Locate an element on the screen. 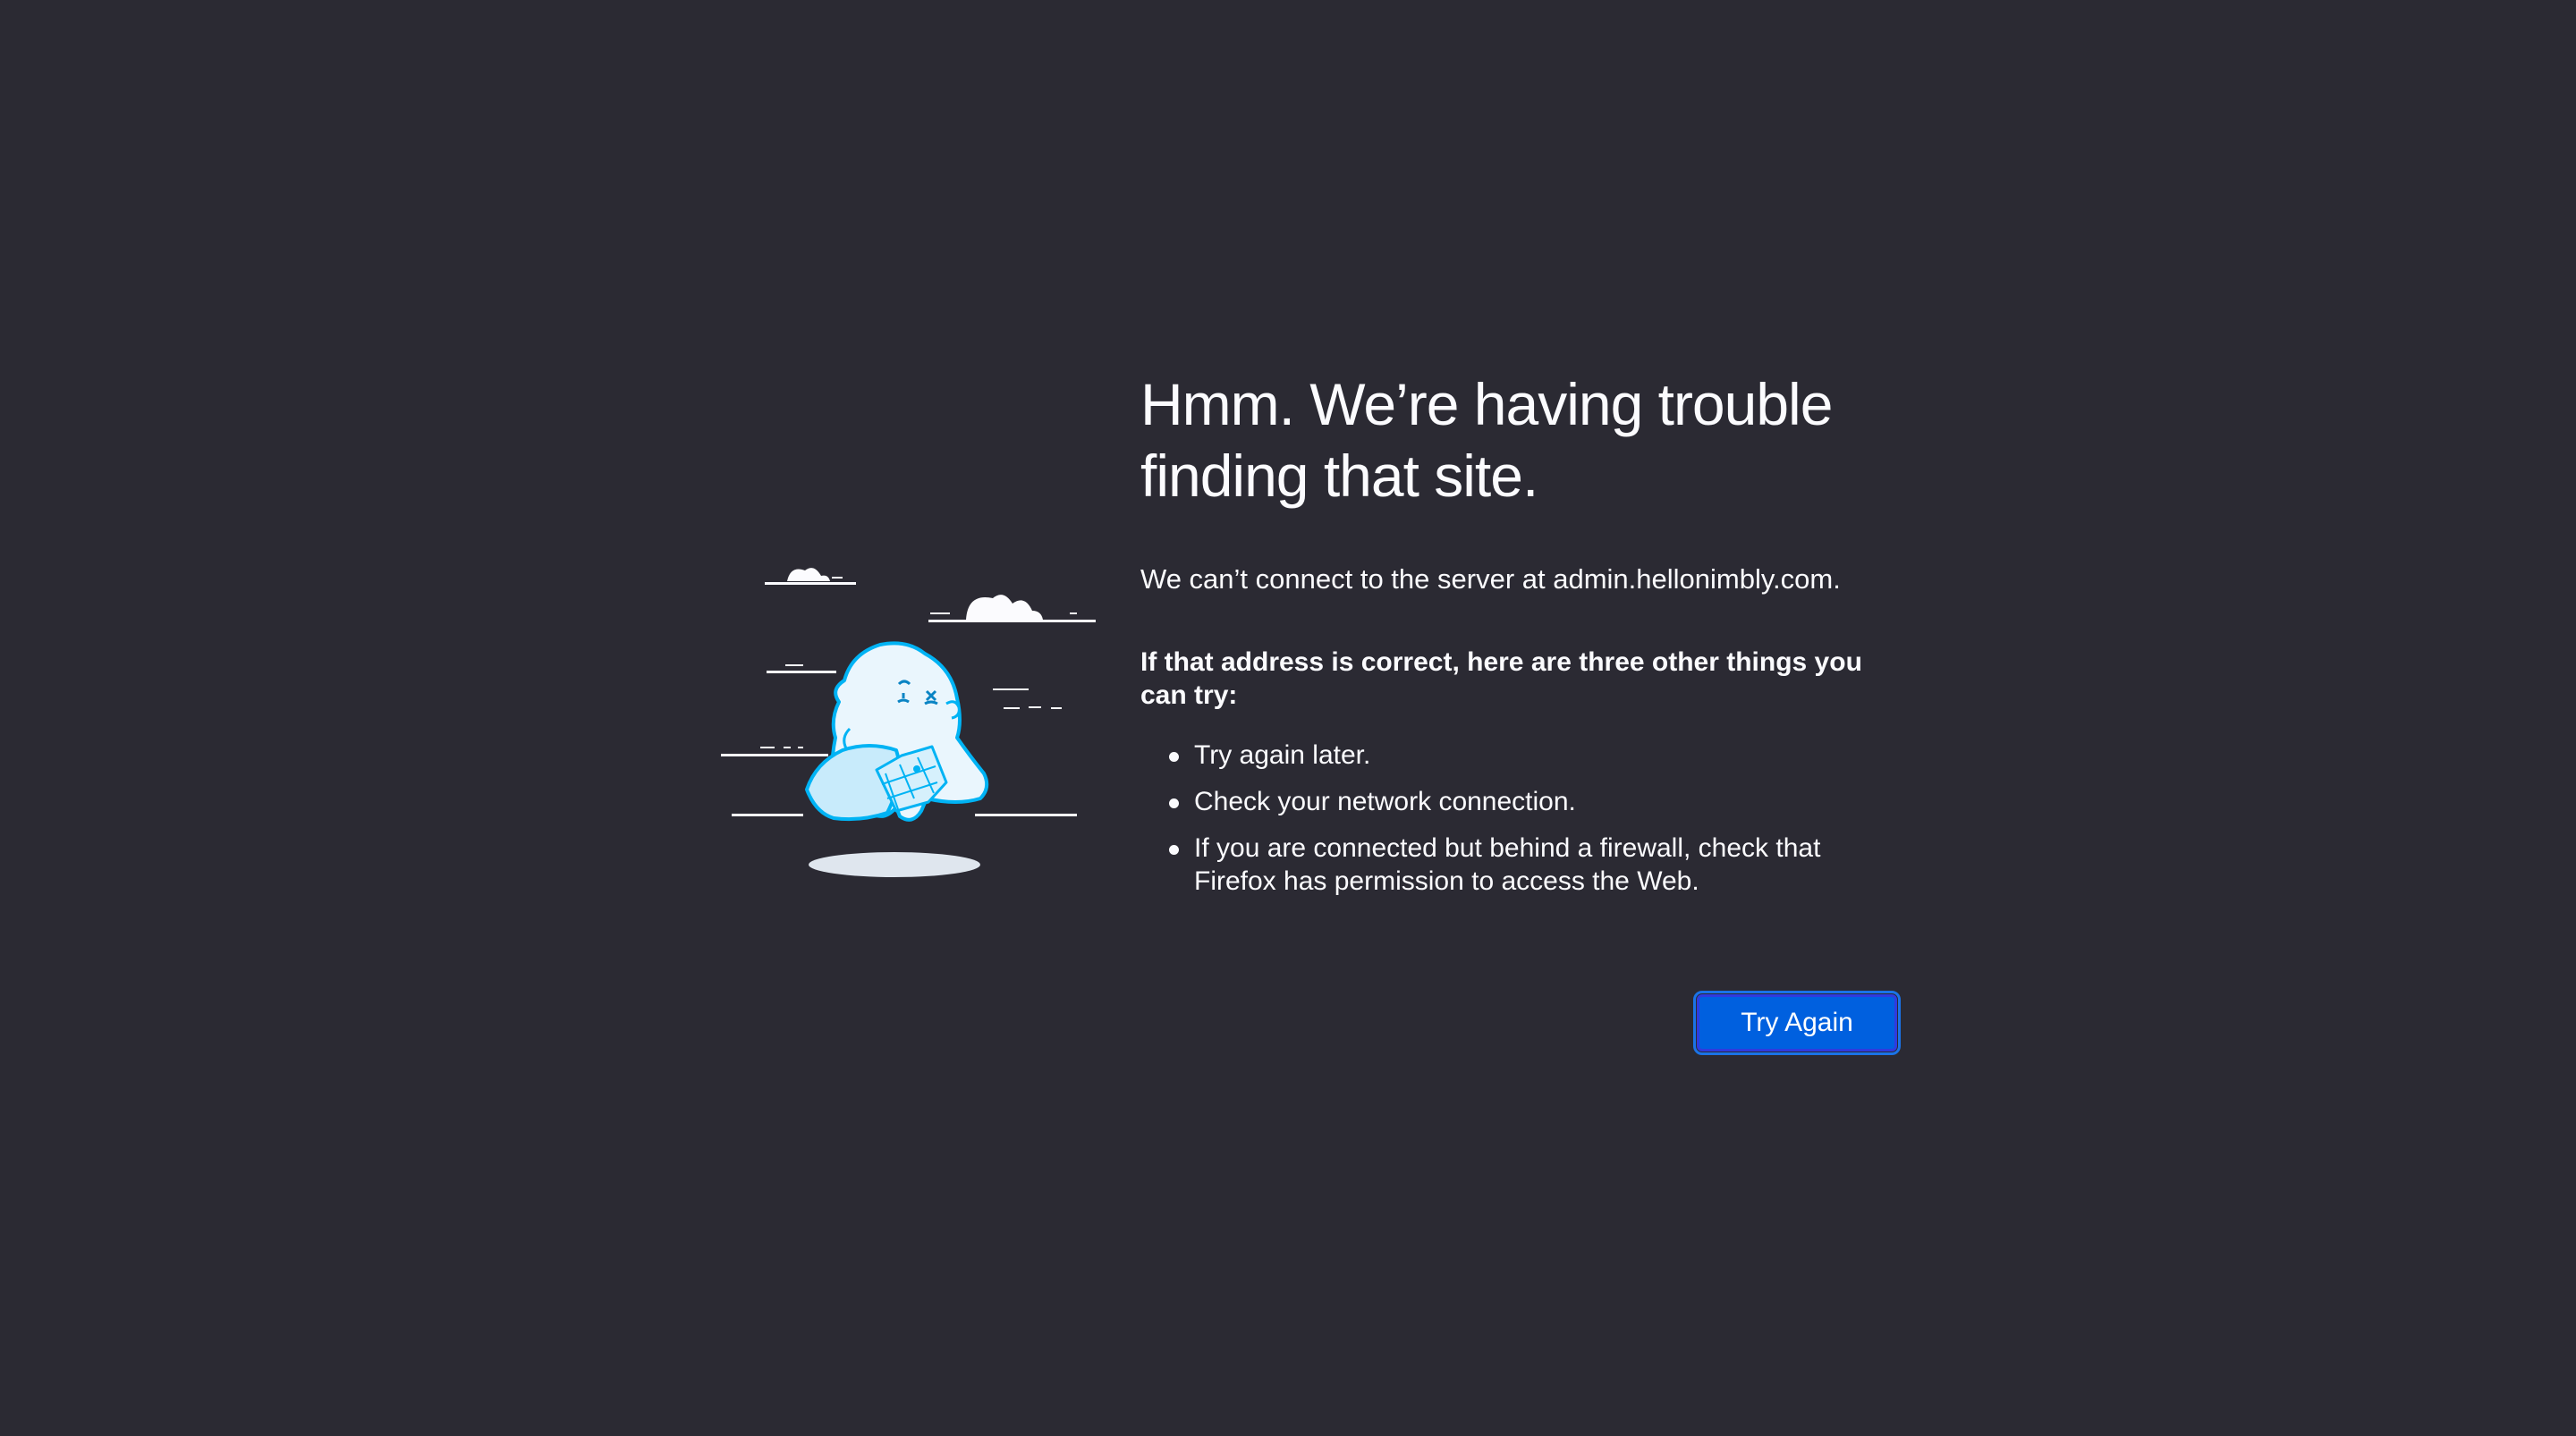  ground-shadow is located at coordinates (894, 864).